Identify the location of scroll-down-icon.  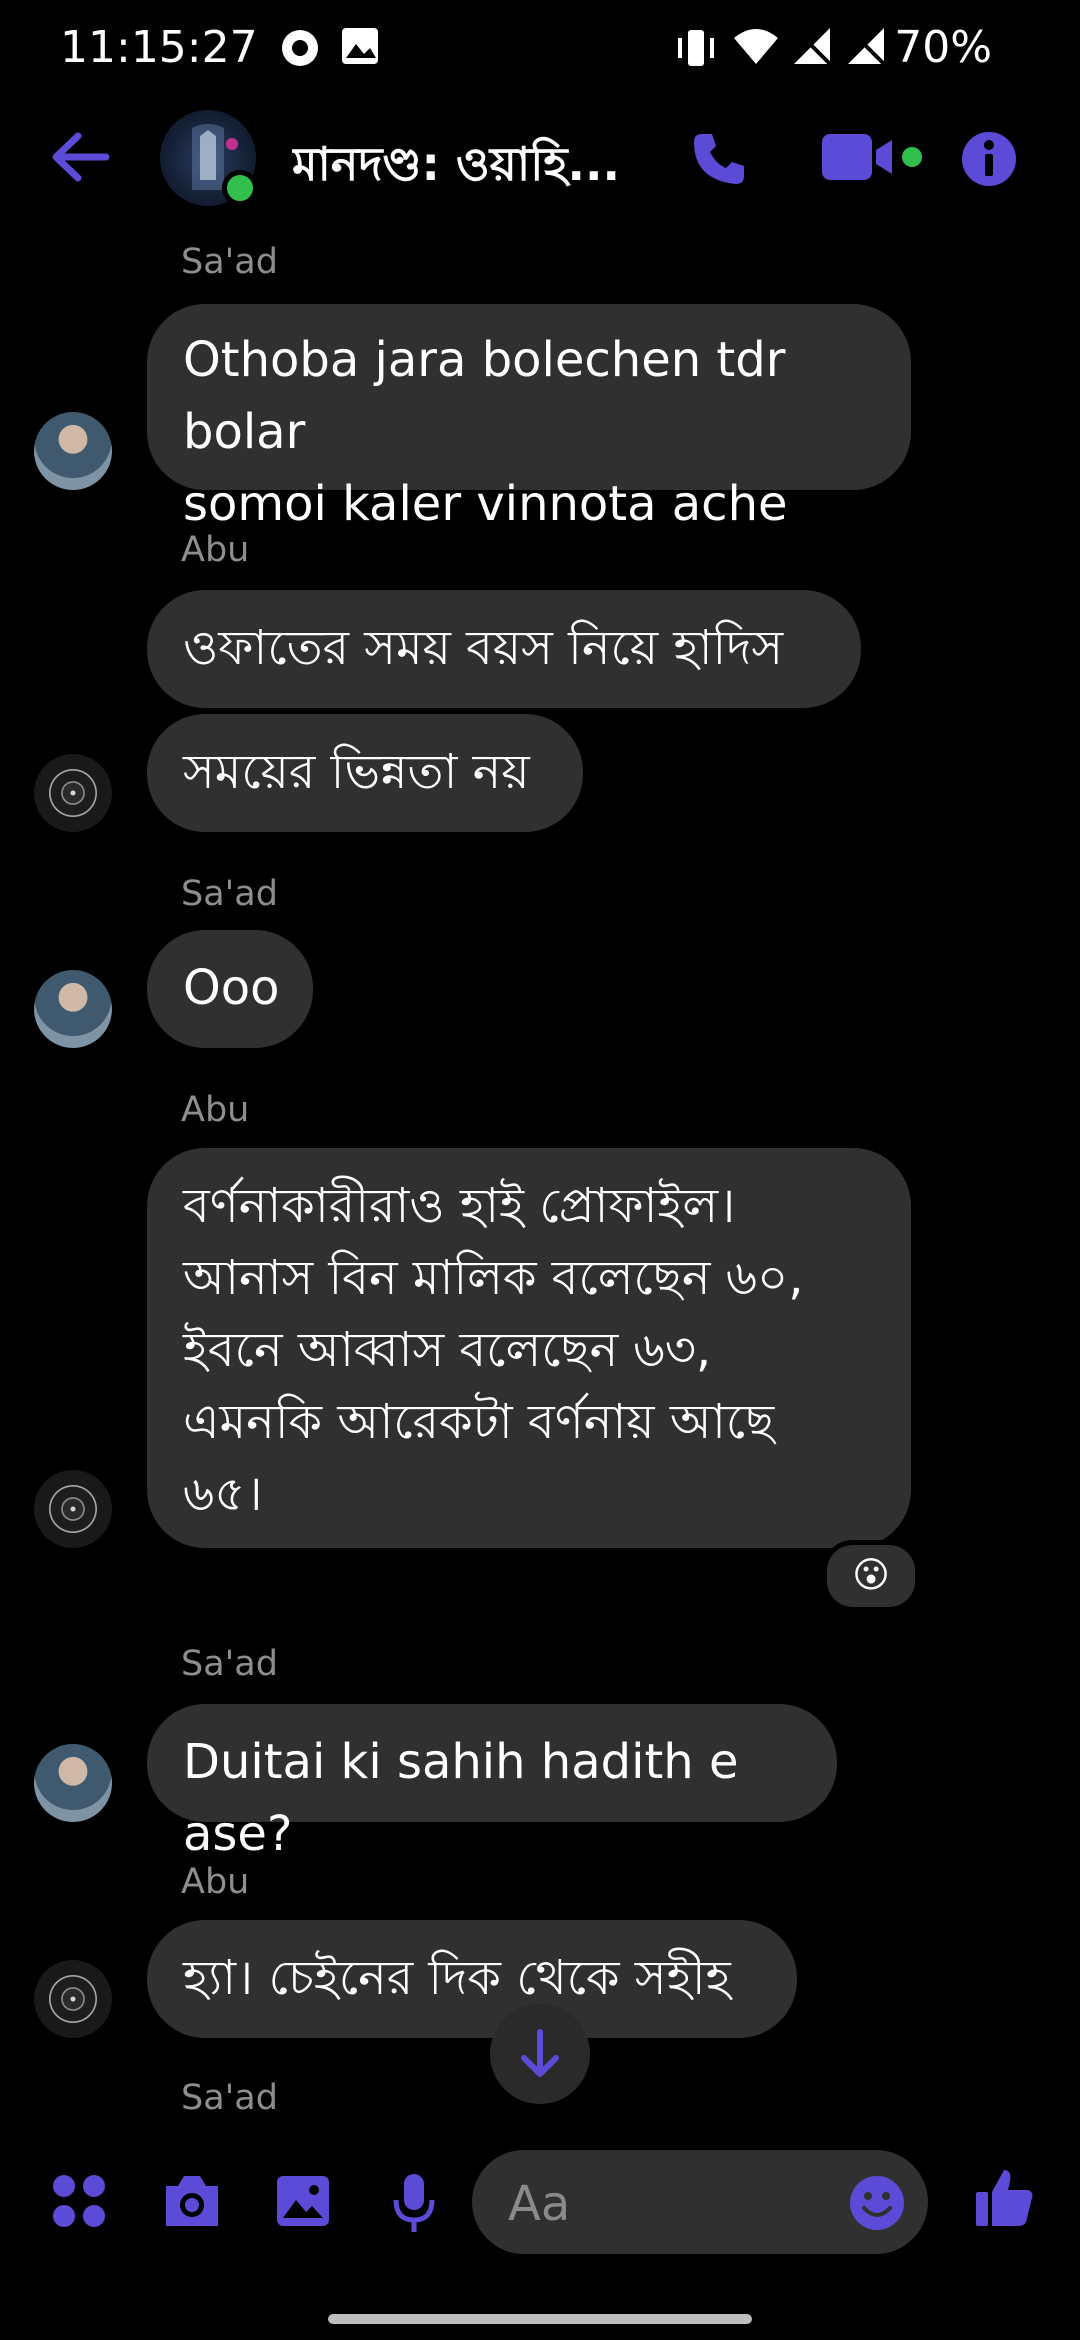
(540, 2053).